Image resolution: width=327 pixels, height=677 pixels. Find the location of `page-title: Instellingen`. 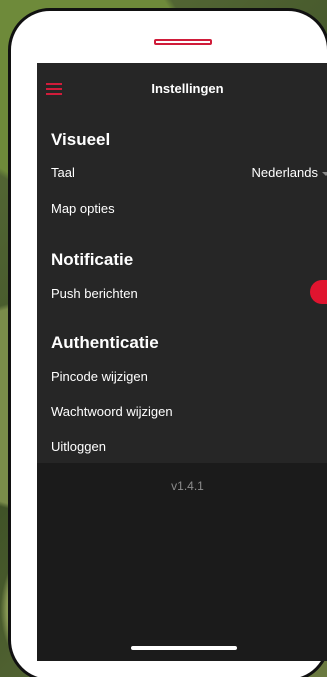

page-title: Instellingen is located at coordinates (187, 88).